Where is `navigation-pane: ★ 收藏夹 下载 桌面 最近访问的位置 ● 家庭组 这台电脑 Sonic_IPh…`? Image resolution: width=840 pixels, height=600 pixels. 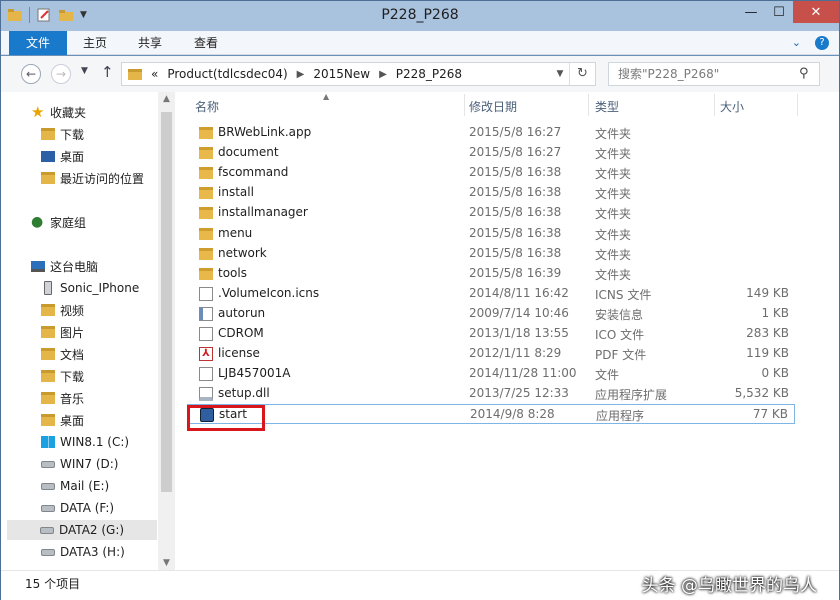
navigation-pane: ★ 收藏夹 下载 桌面 最近访问的位置 ● 家庭组 这台电脑 Sonic_IPh… is located at coordinates (79, 331).